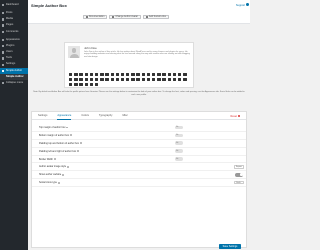 This screenshot has height=250, width=320. What do you see at coordinates (59, 143) in the screenshot?
I see `setting-label: Padding top and bottom of author box` at bounding box center [59, 143].